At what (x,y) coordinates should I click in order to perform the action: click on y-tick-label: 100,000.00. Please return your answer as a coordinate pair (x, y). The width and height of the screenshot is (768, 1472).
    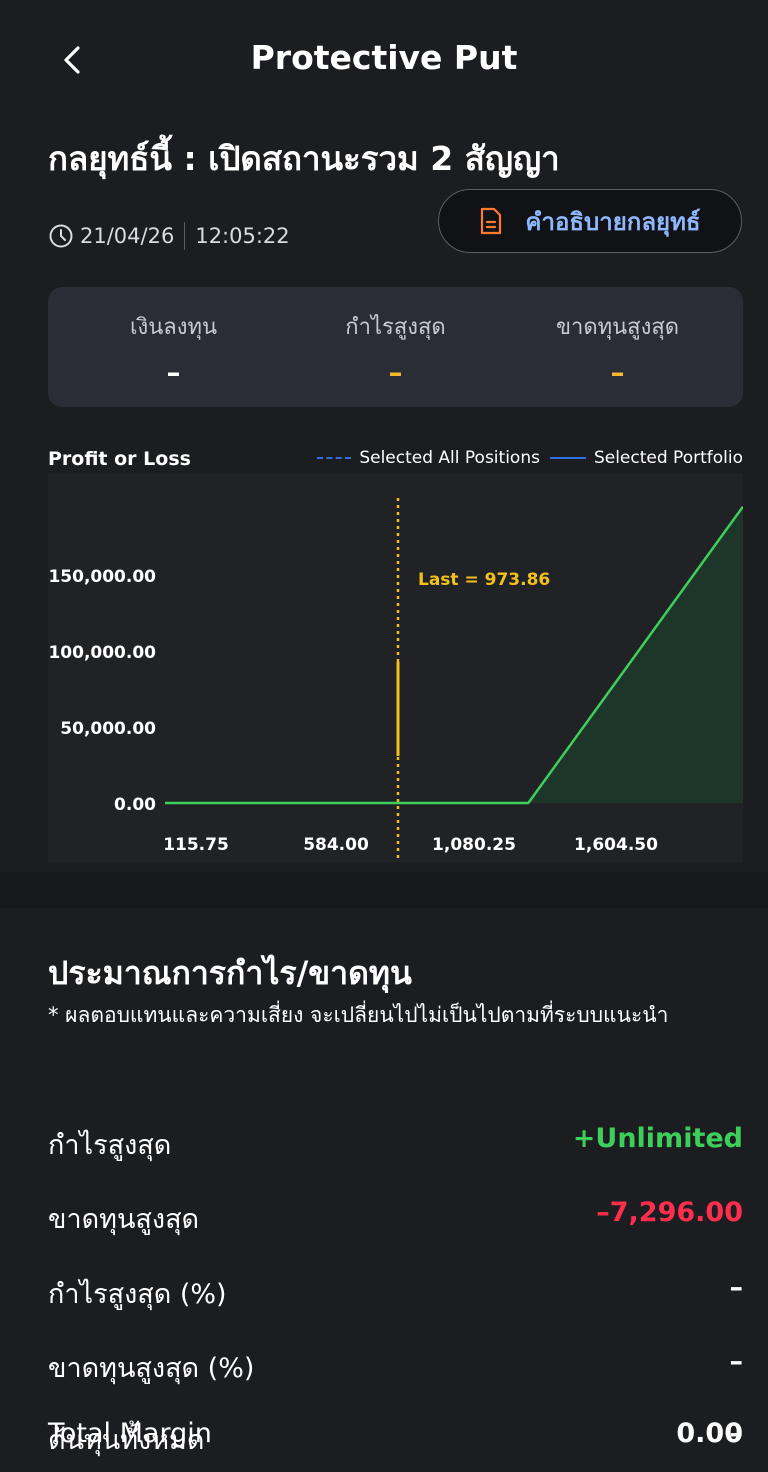
    Looking at the image, I should click on (102, 653).